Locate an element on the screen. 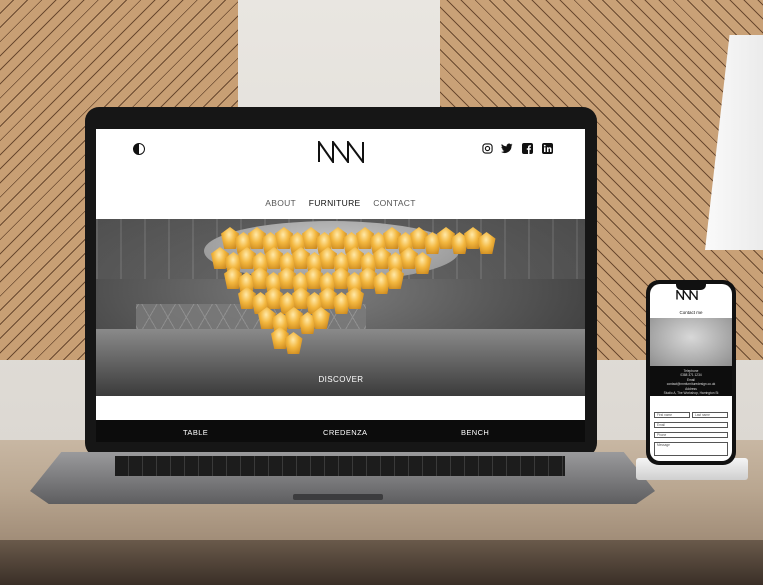 This screenshot has width=763, height=585. phone-notch is located at coordinates (691, 287).